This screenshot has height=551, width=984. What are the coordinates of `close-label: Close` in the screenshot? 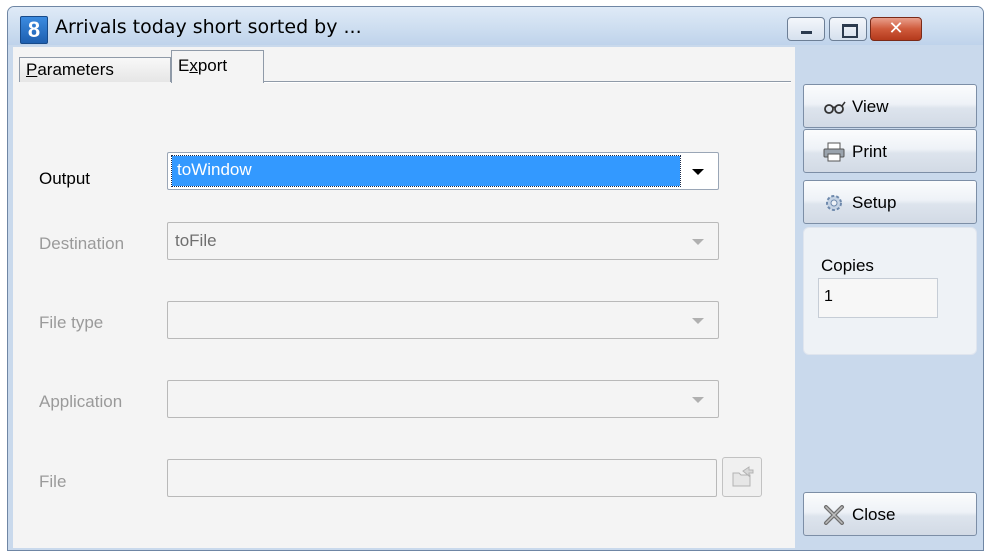 It's located at (874, 514).